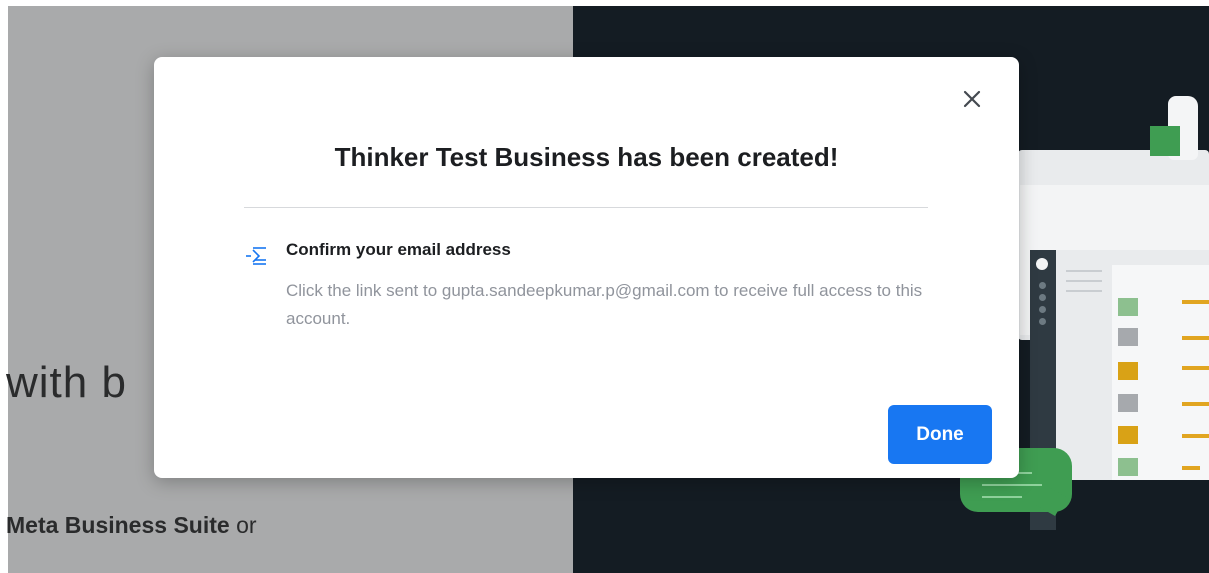  What do you see at coordinates (256, 256) in the screenshot?
I see `email-lines-icon` at bounding box center [256, 256].